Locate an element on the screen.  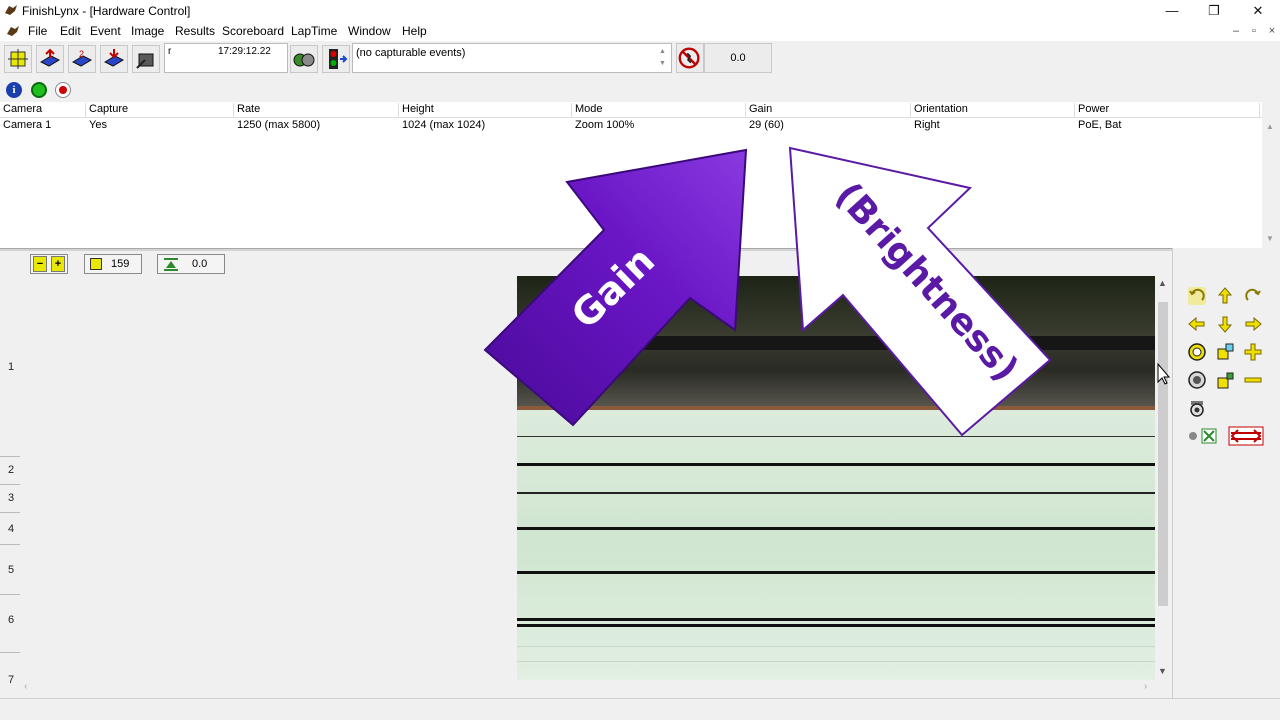
mdi-close-button: × is located at coordinates (1272, 32).